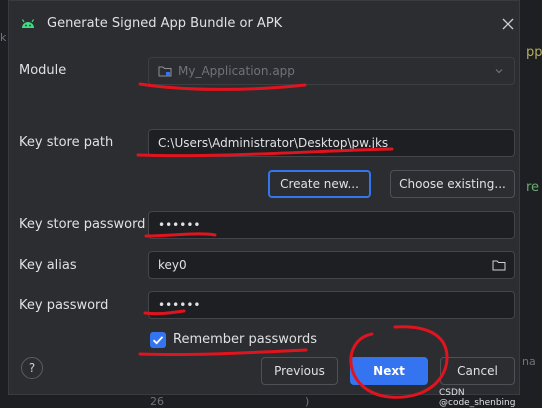  Describe the element at coordinates (48, 265) in the screenshot. I see `key-alias-label: Key alias` at that location.